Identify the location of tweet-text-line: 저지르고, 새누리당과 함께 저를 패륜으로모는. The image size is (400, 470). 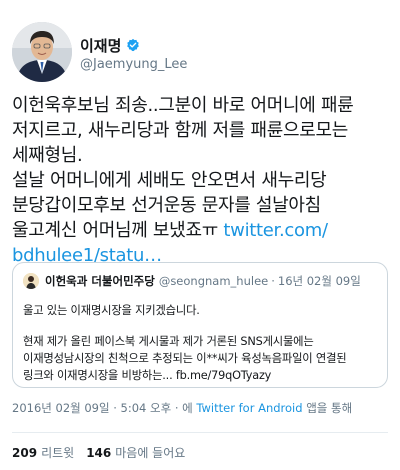
(180, 130).